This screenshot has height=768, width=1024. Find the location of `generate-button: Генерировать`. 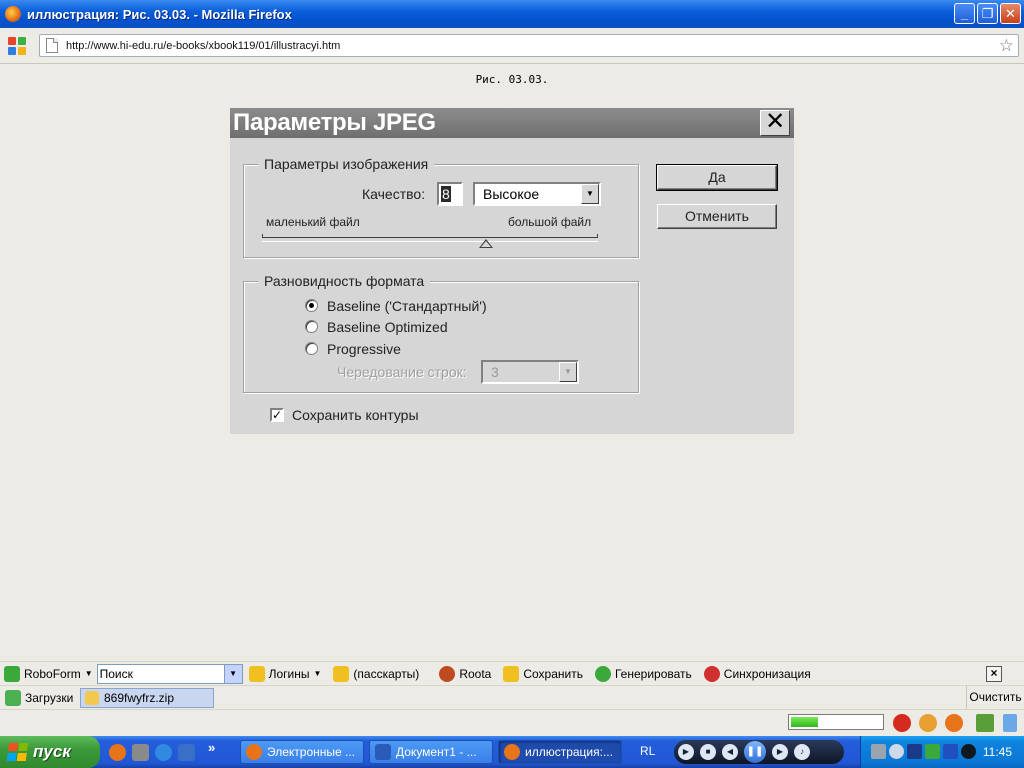

generate-button: Генерировать is located at coordinates (643, 673).